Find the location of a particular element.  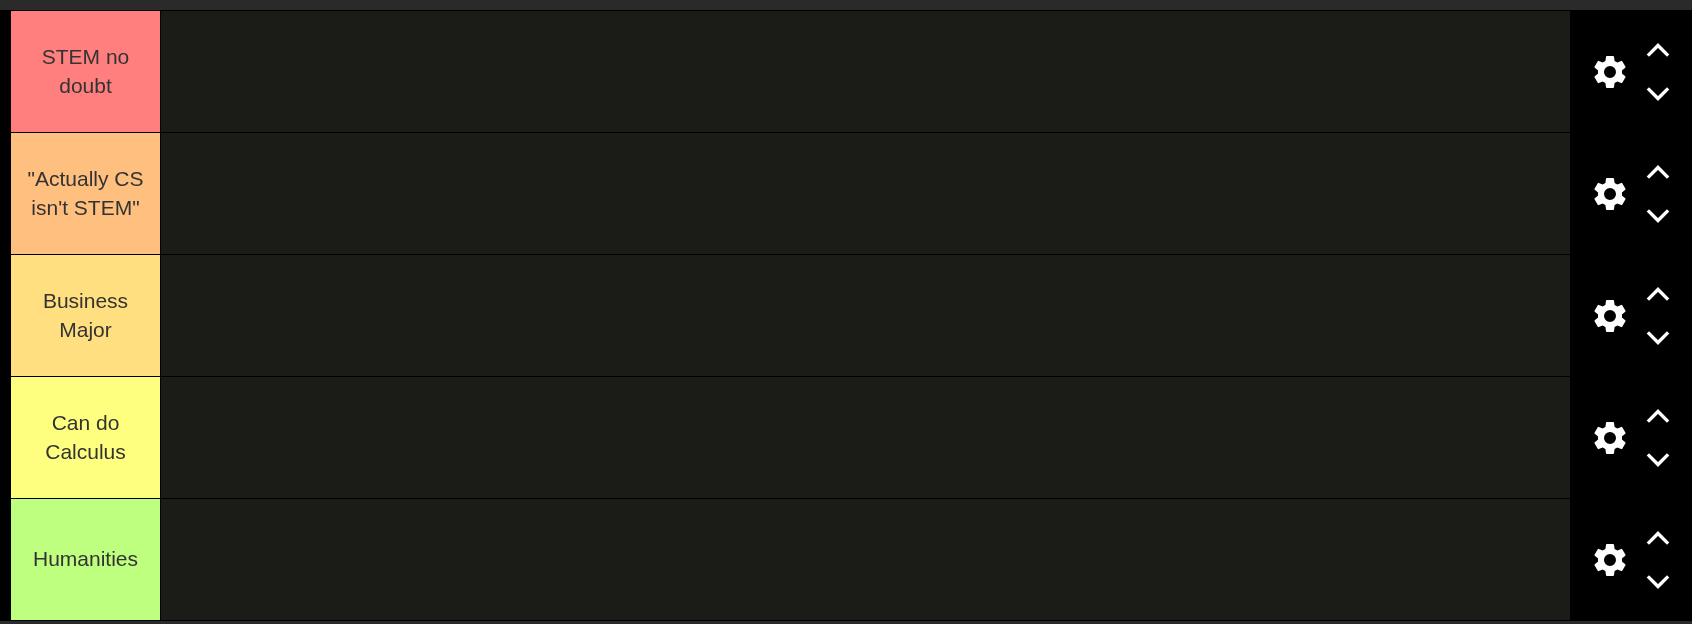

tier-label: Humanities is located at coordinates (86, 559).